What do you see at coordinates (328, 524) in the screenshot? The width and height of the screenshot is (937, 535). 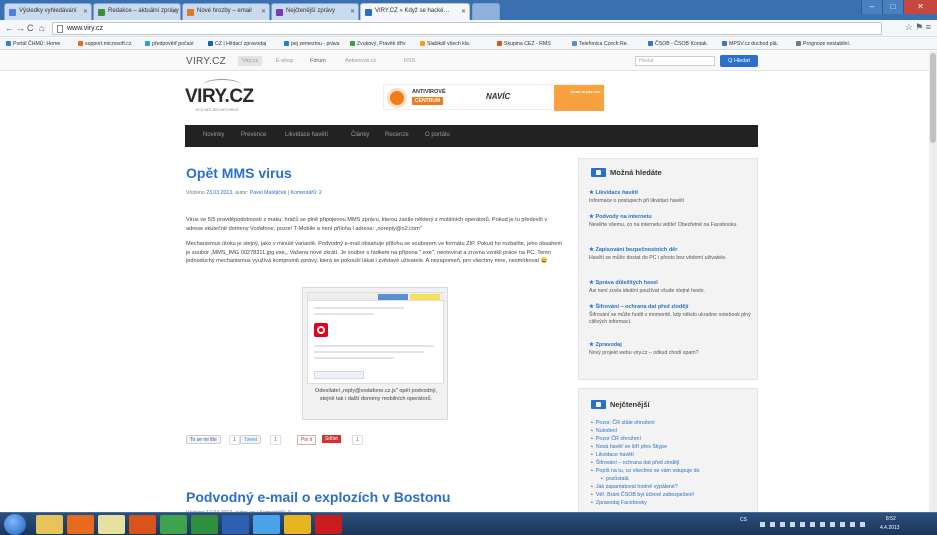 I see `taskbar-acrobat-icon` at bounding box center [328, 524].